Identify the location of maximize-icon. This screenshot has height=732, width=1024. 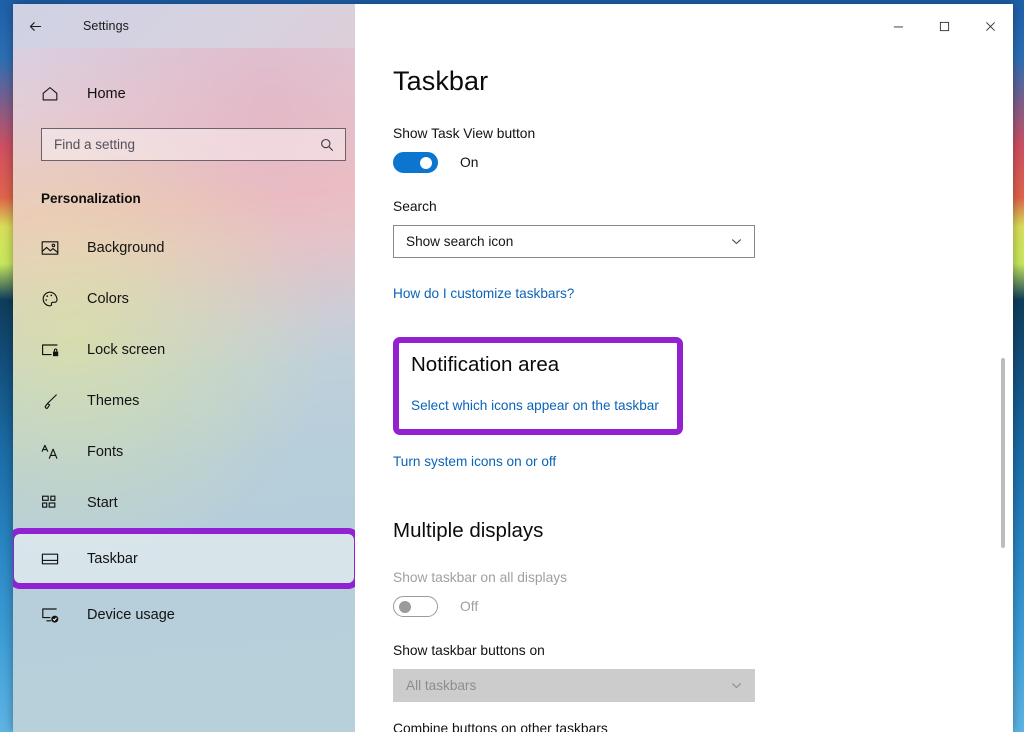
(944, 26).